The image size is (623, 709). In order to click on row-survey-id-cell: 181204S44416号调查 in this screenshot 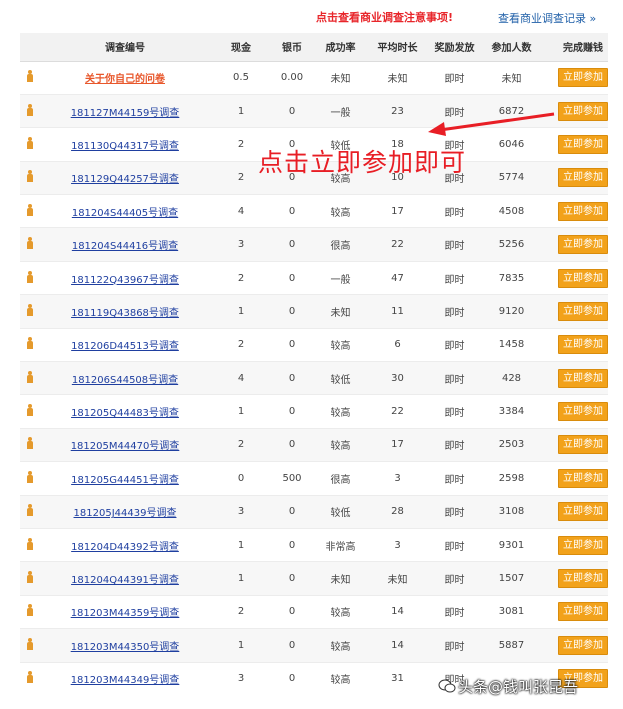, I will do `click(125, 244)`.